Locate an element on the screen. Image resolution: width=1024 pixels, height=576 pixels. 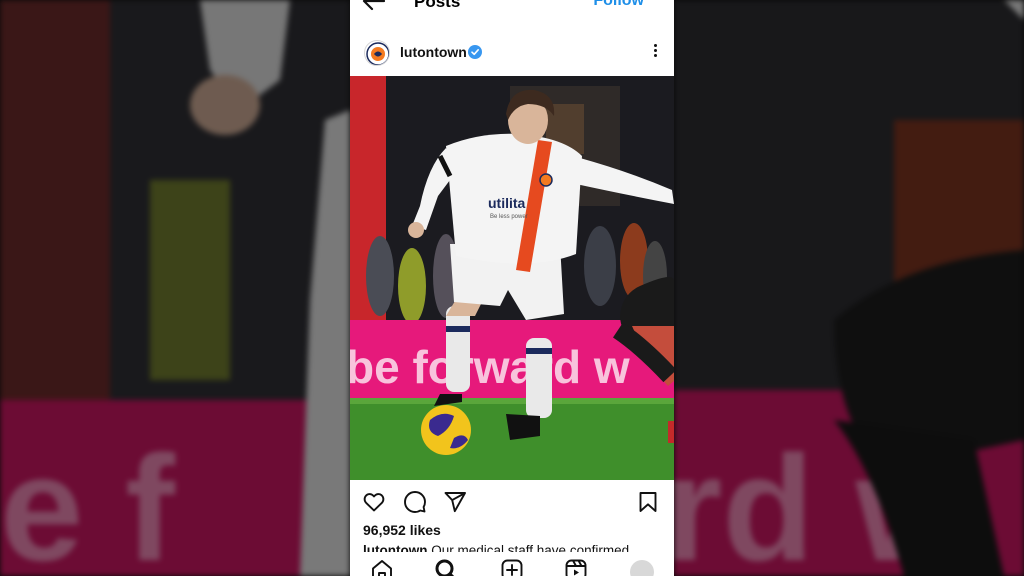
avatar is located at coordinates (377, 53).